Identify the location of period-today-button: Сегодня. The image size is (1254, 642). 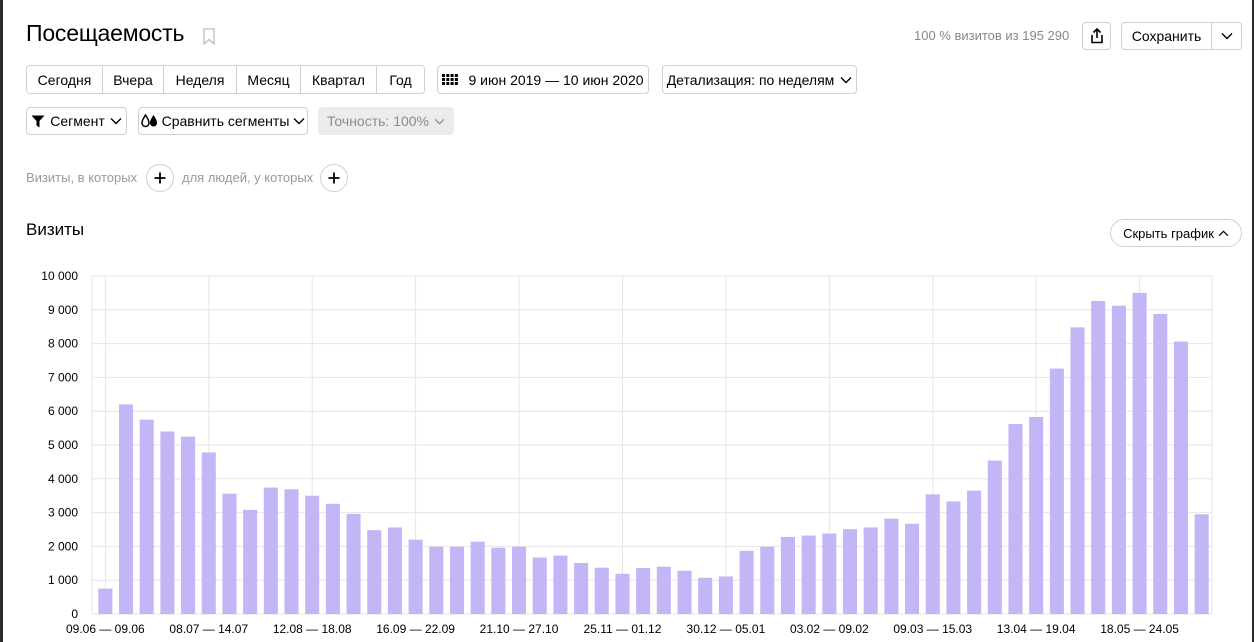
(65, 79).